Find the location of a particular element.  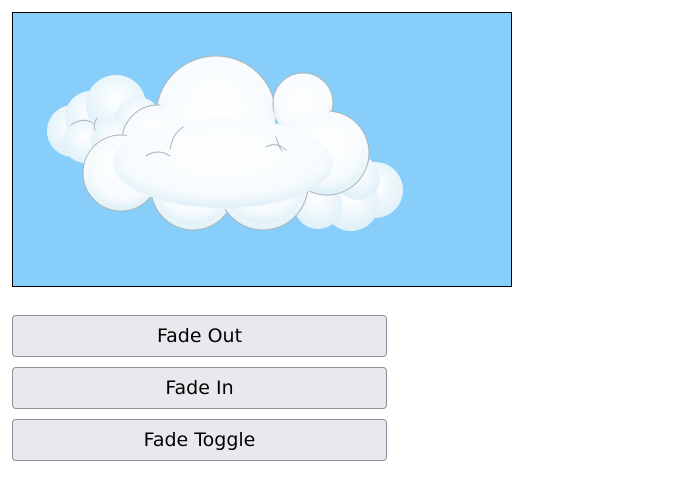

fade-in-button: Fade In is located at coordinates (199, 388).